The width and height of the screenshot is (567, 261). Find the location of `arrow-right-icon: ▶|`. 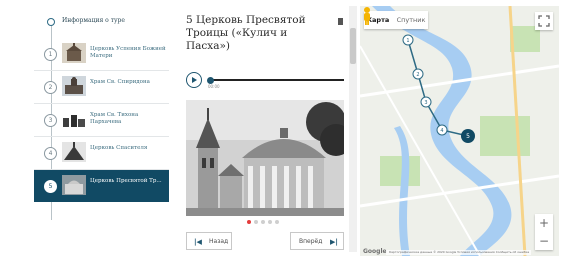

arrow-right-icon: ▶| is located at coordinates (334, 242).